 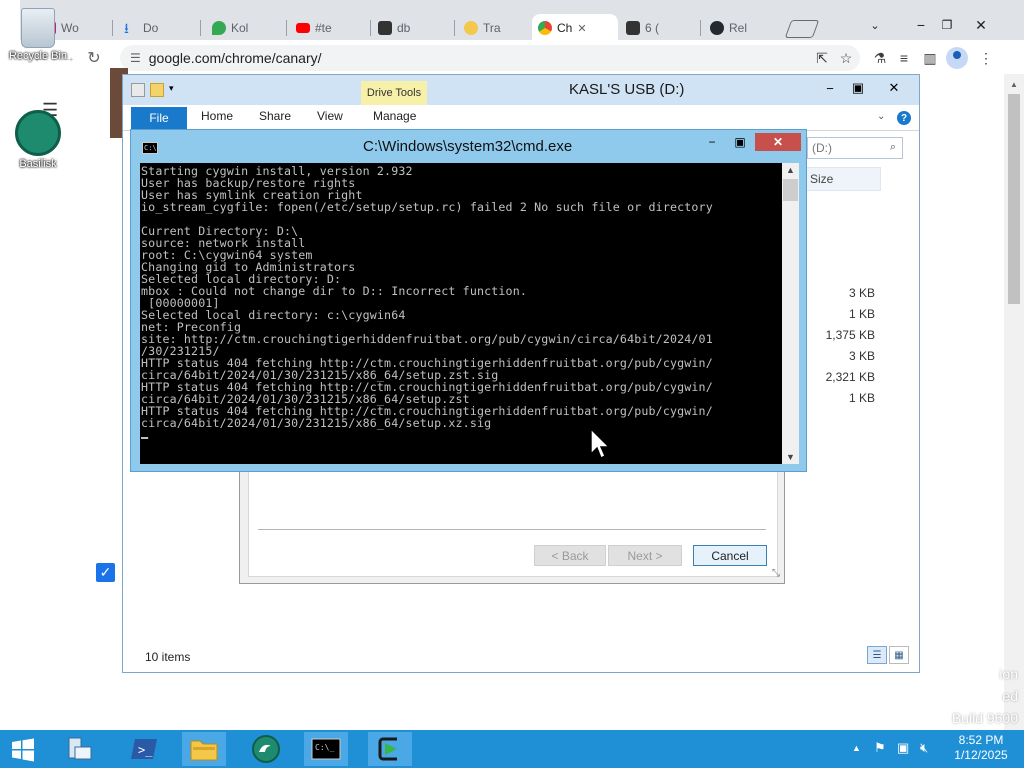 I want to click on next-button: Next >, so click(x=645, y=555).